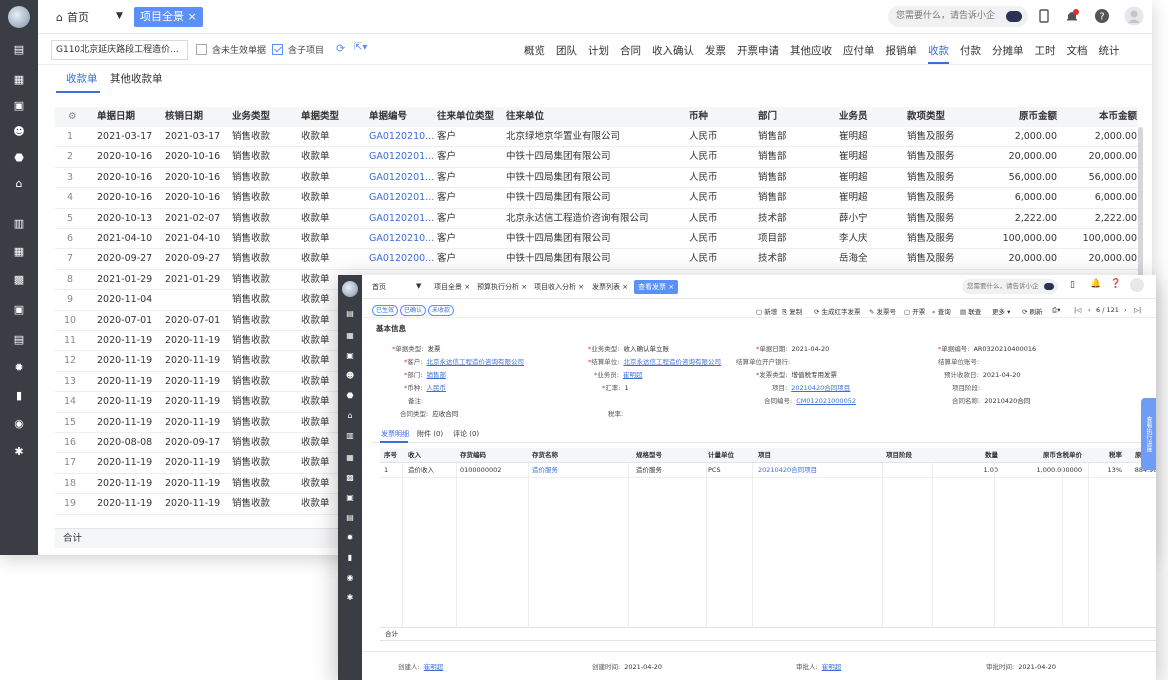 This screenshot has width=1168, height=680. I want to click on nav-item-11: 付款, so click(970, 53).